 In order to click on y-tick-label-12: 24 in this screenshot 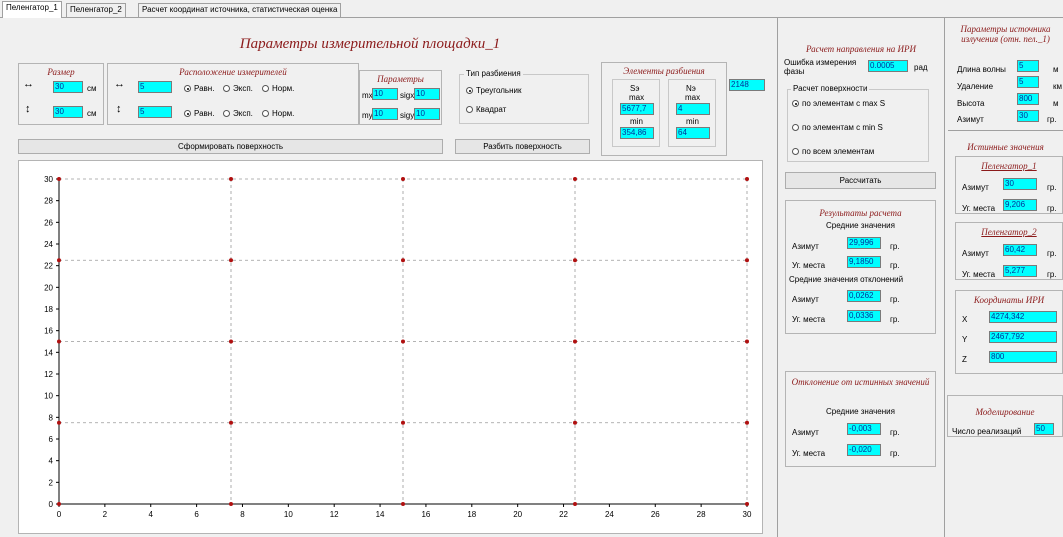, I will do `click(48, 244)`.